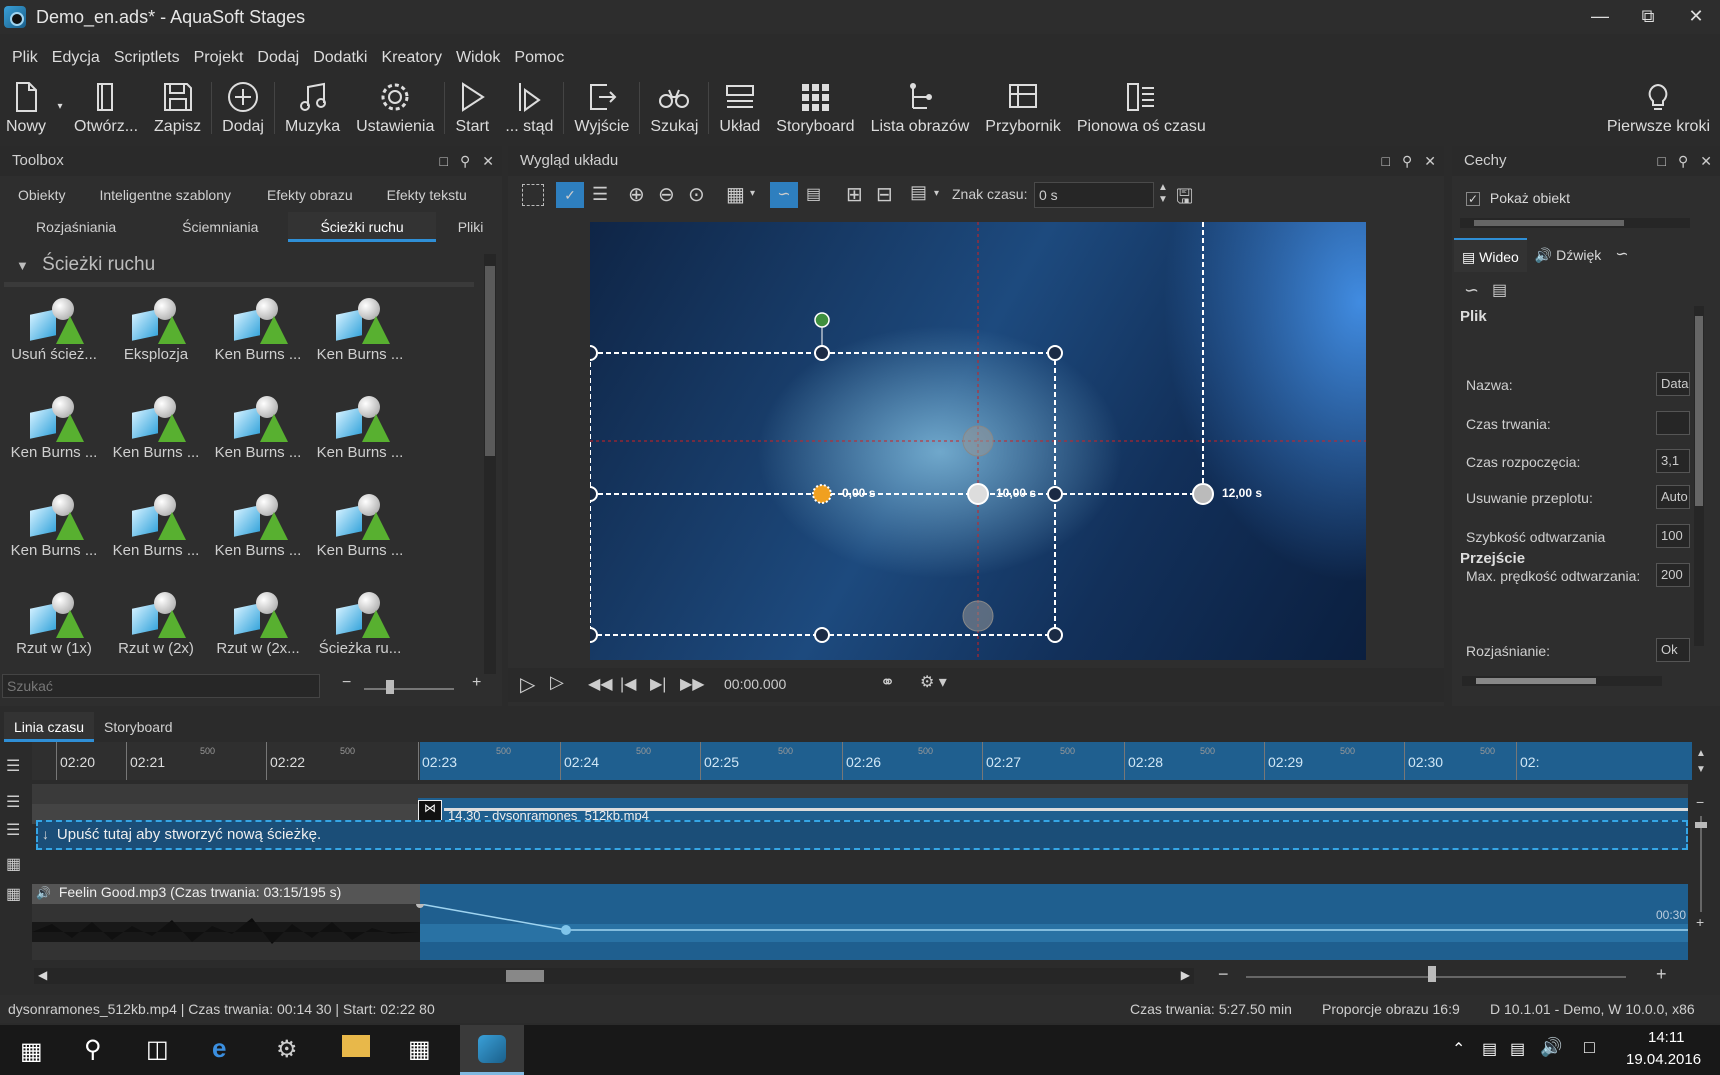 The height and width of the screenshot is (1075, 1720). What do you see at coordinates (936, 193) in the screenshot?
I see `chevron-down-icon: ▾` at bounding box center [936, 193].